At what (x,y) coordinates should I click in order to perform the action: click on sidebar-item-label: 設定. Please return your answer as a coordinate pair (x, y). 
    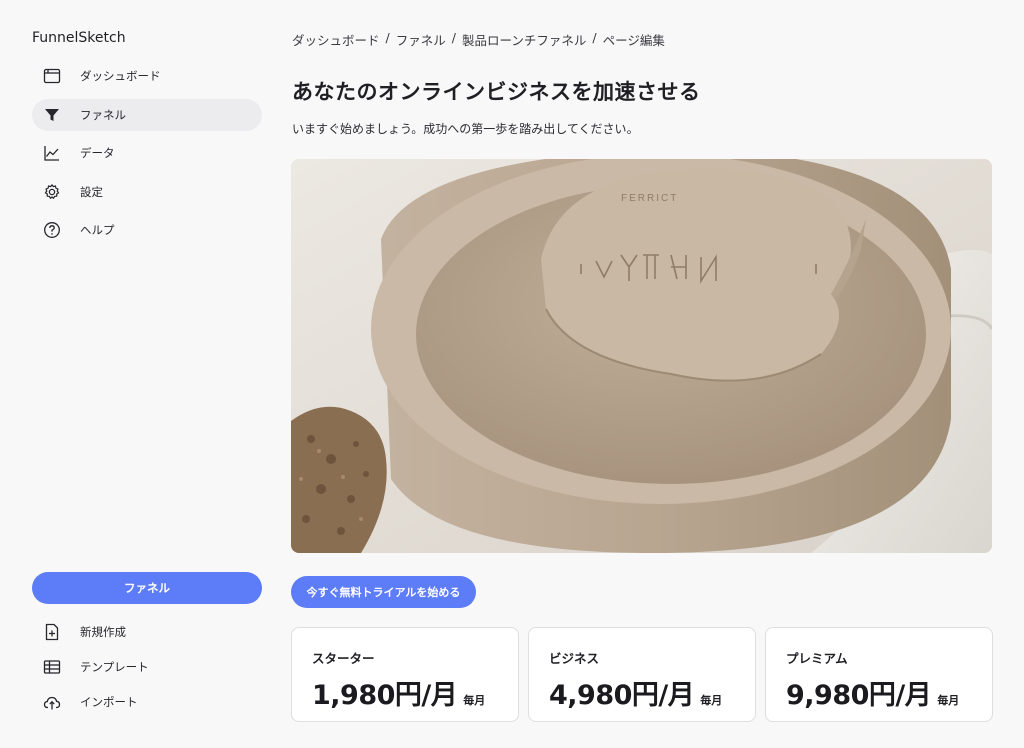
    Looking at the image, I should click on (91, 191).